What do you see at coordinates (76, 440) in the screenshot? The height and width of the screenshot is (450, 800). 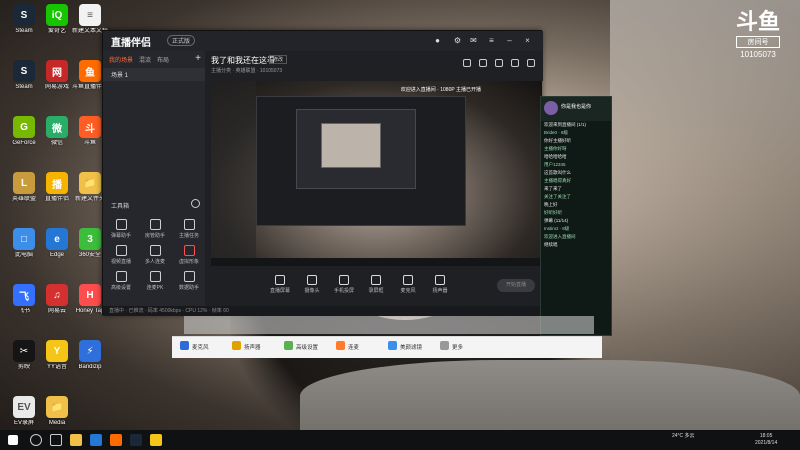 I see `file-explorer-icon` at bounding box center [76, 440].